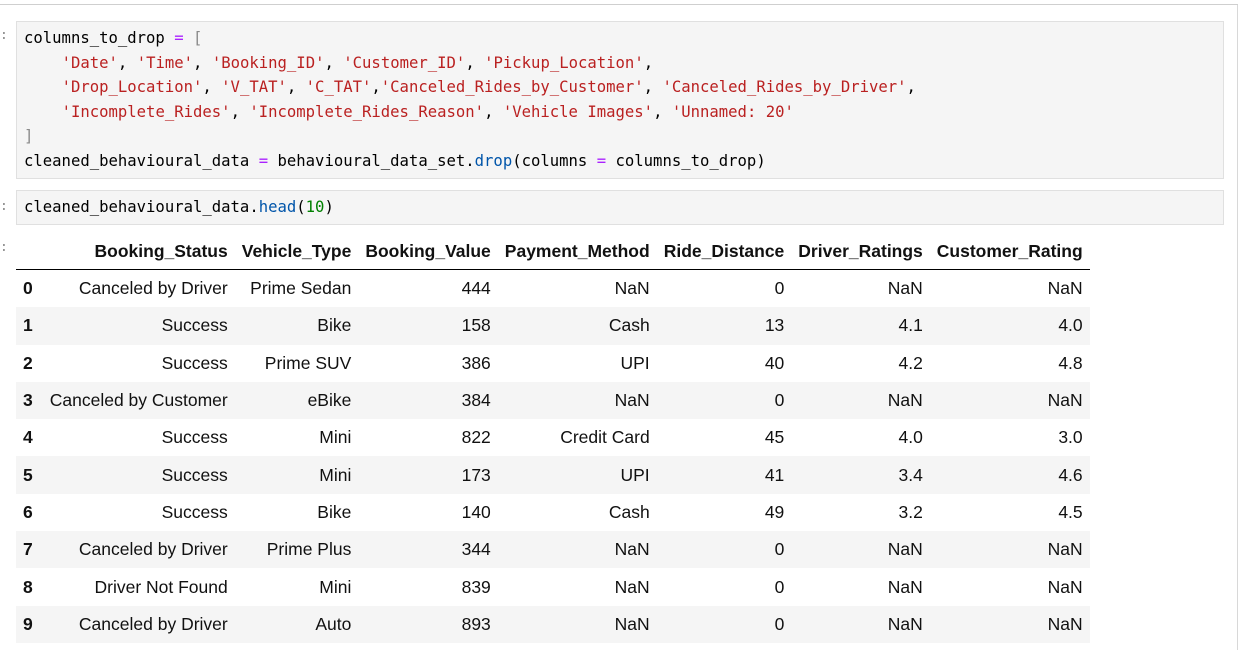 The width and height of the screenshot is (1238, 650). I want to click on table-cell: Prime Sedan, so click(301, 288).